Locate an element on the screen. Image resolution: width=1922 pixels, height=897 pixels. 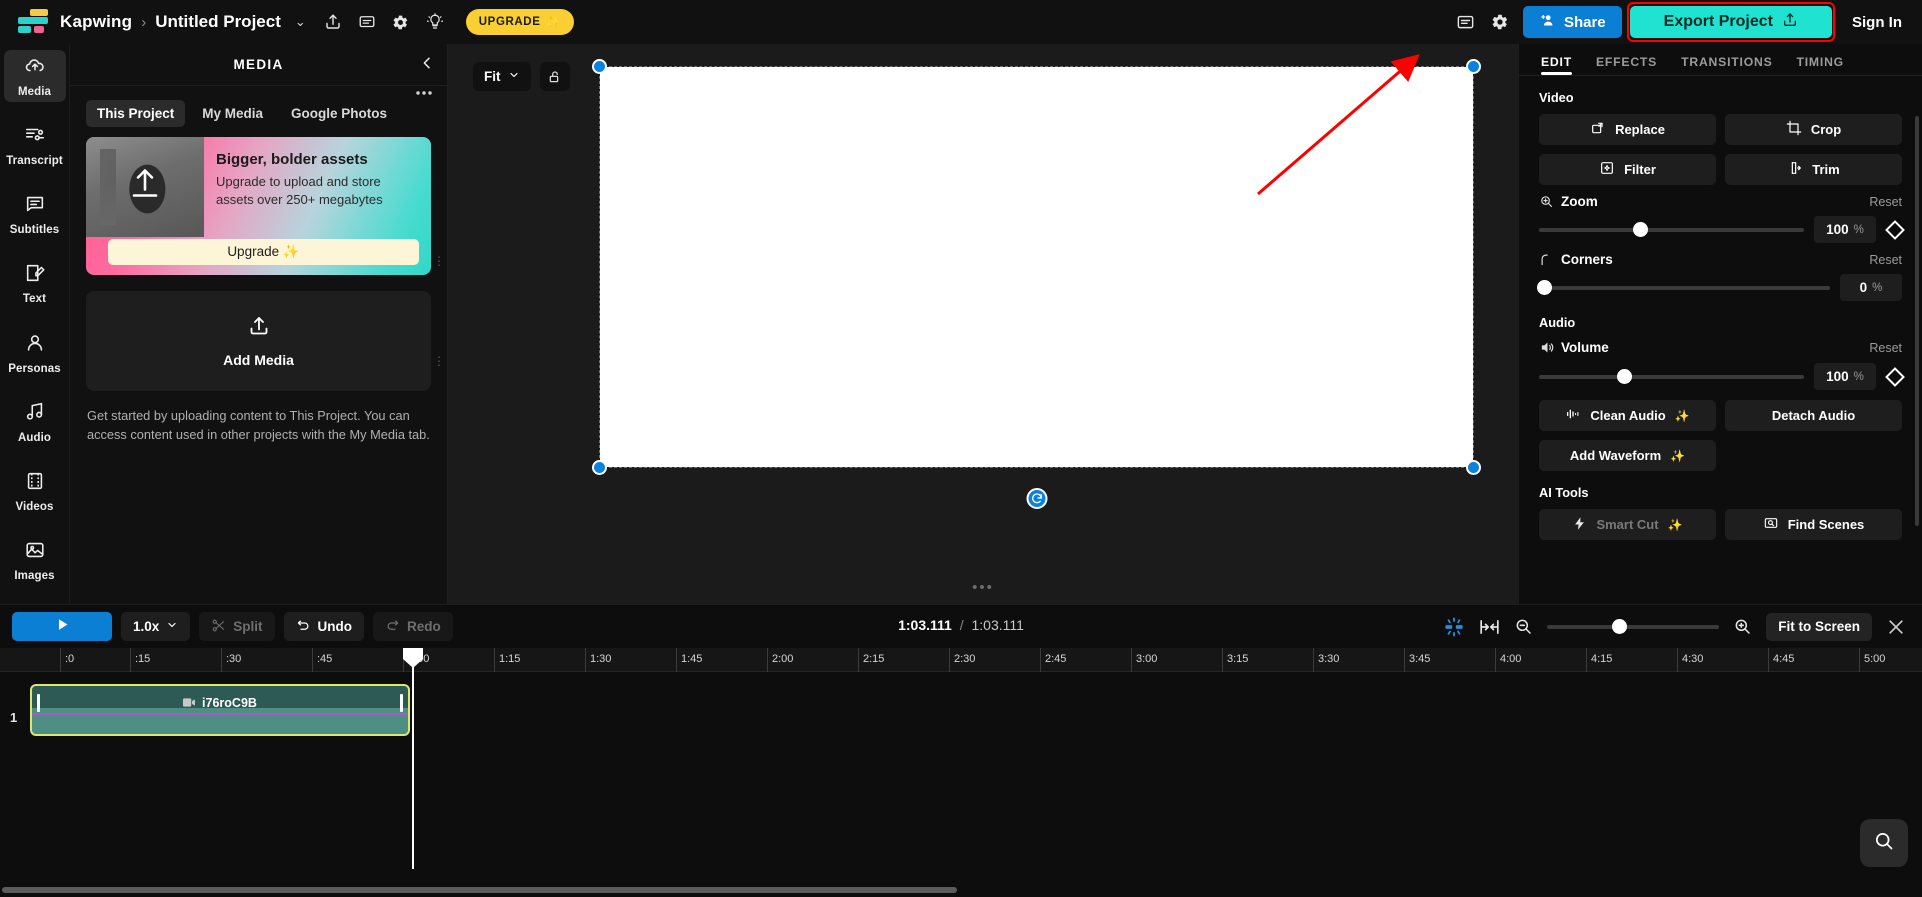
trim-button: Trim is located at coordinates (1813, 169).